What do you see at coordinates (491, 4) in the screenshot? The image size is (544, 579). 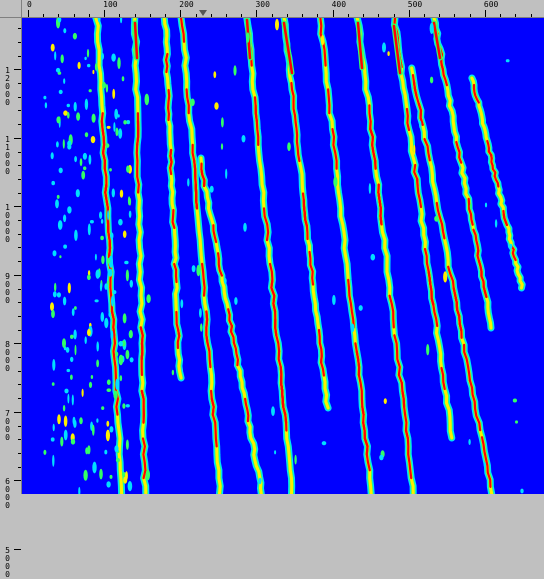 I see `top-ruler-label: 600` at bounding box center [491, 4].